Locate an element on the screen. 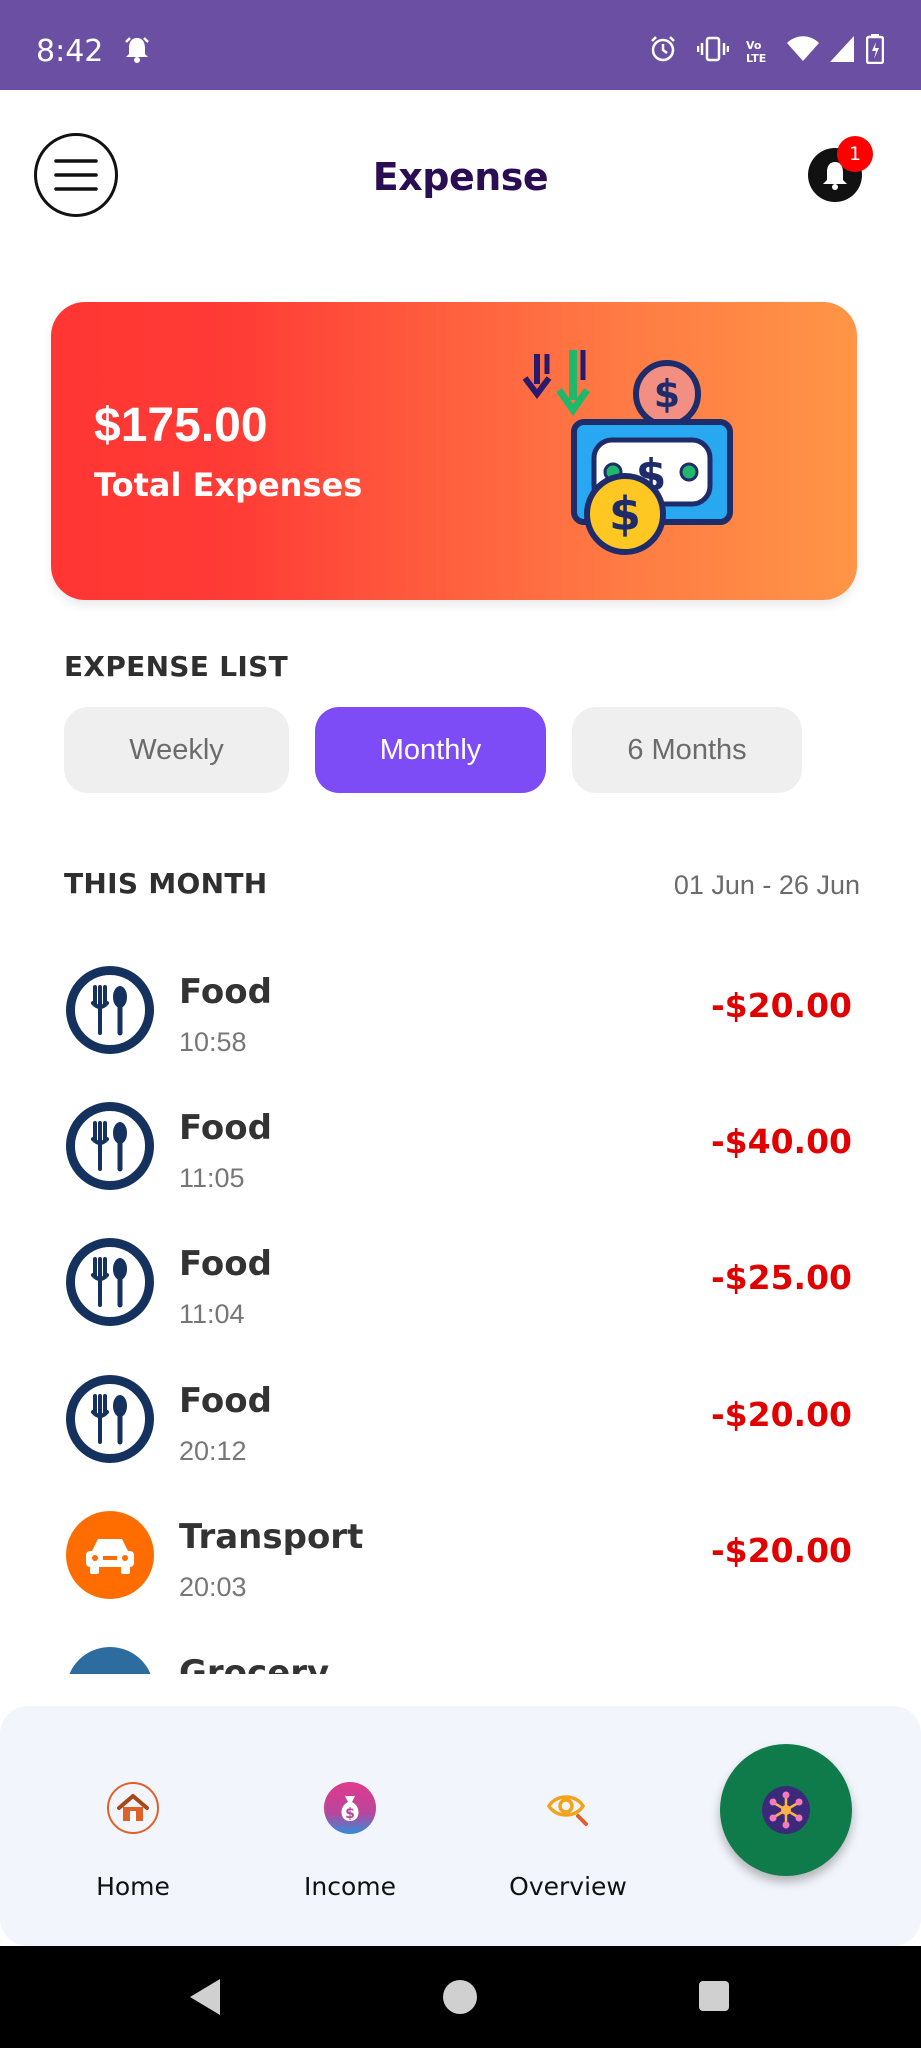  status-time: 8:42 is located at coordinates (70, 51).